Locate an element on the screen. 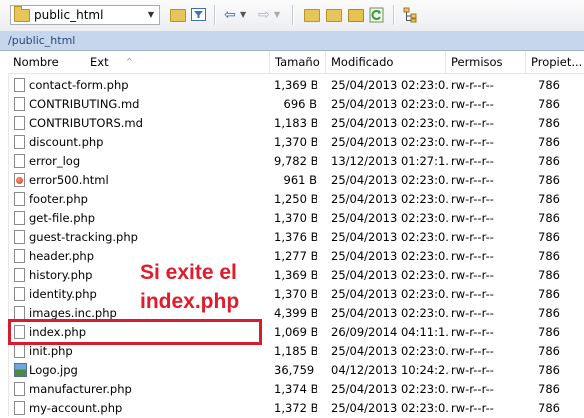 The height and width of the screenshot is (418, 584). column-name: Nombre Ext ^ is located at coordinates (139, 62).